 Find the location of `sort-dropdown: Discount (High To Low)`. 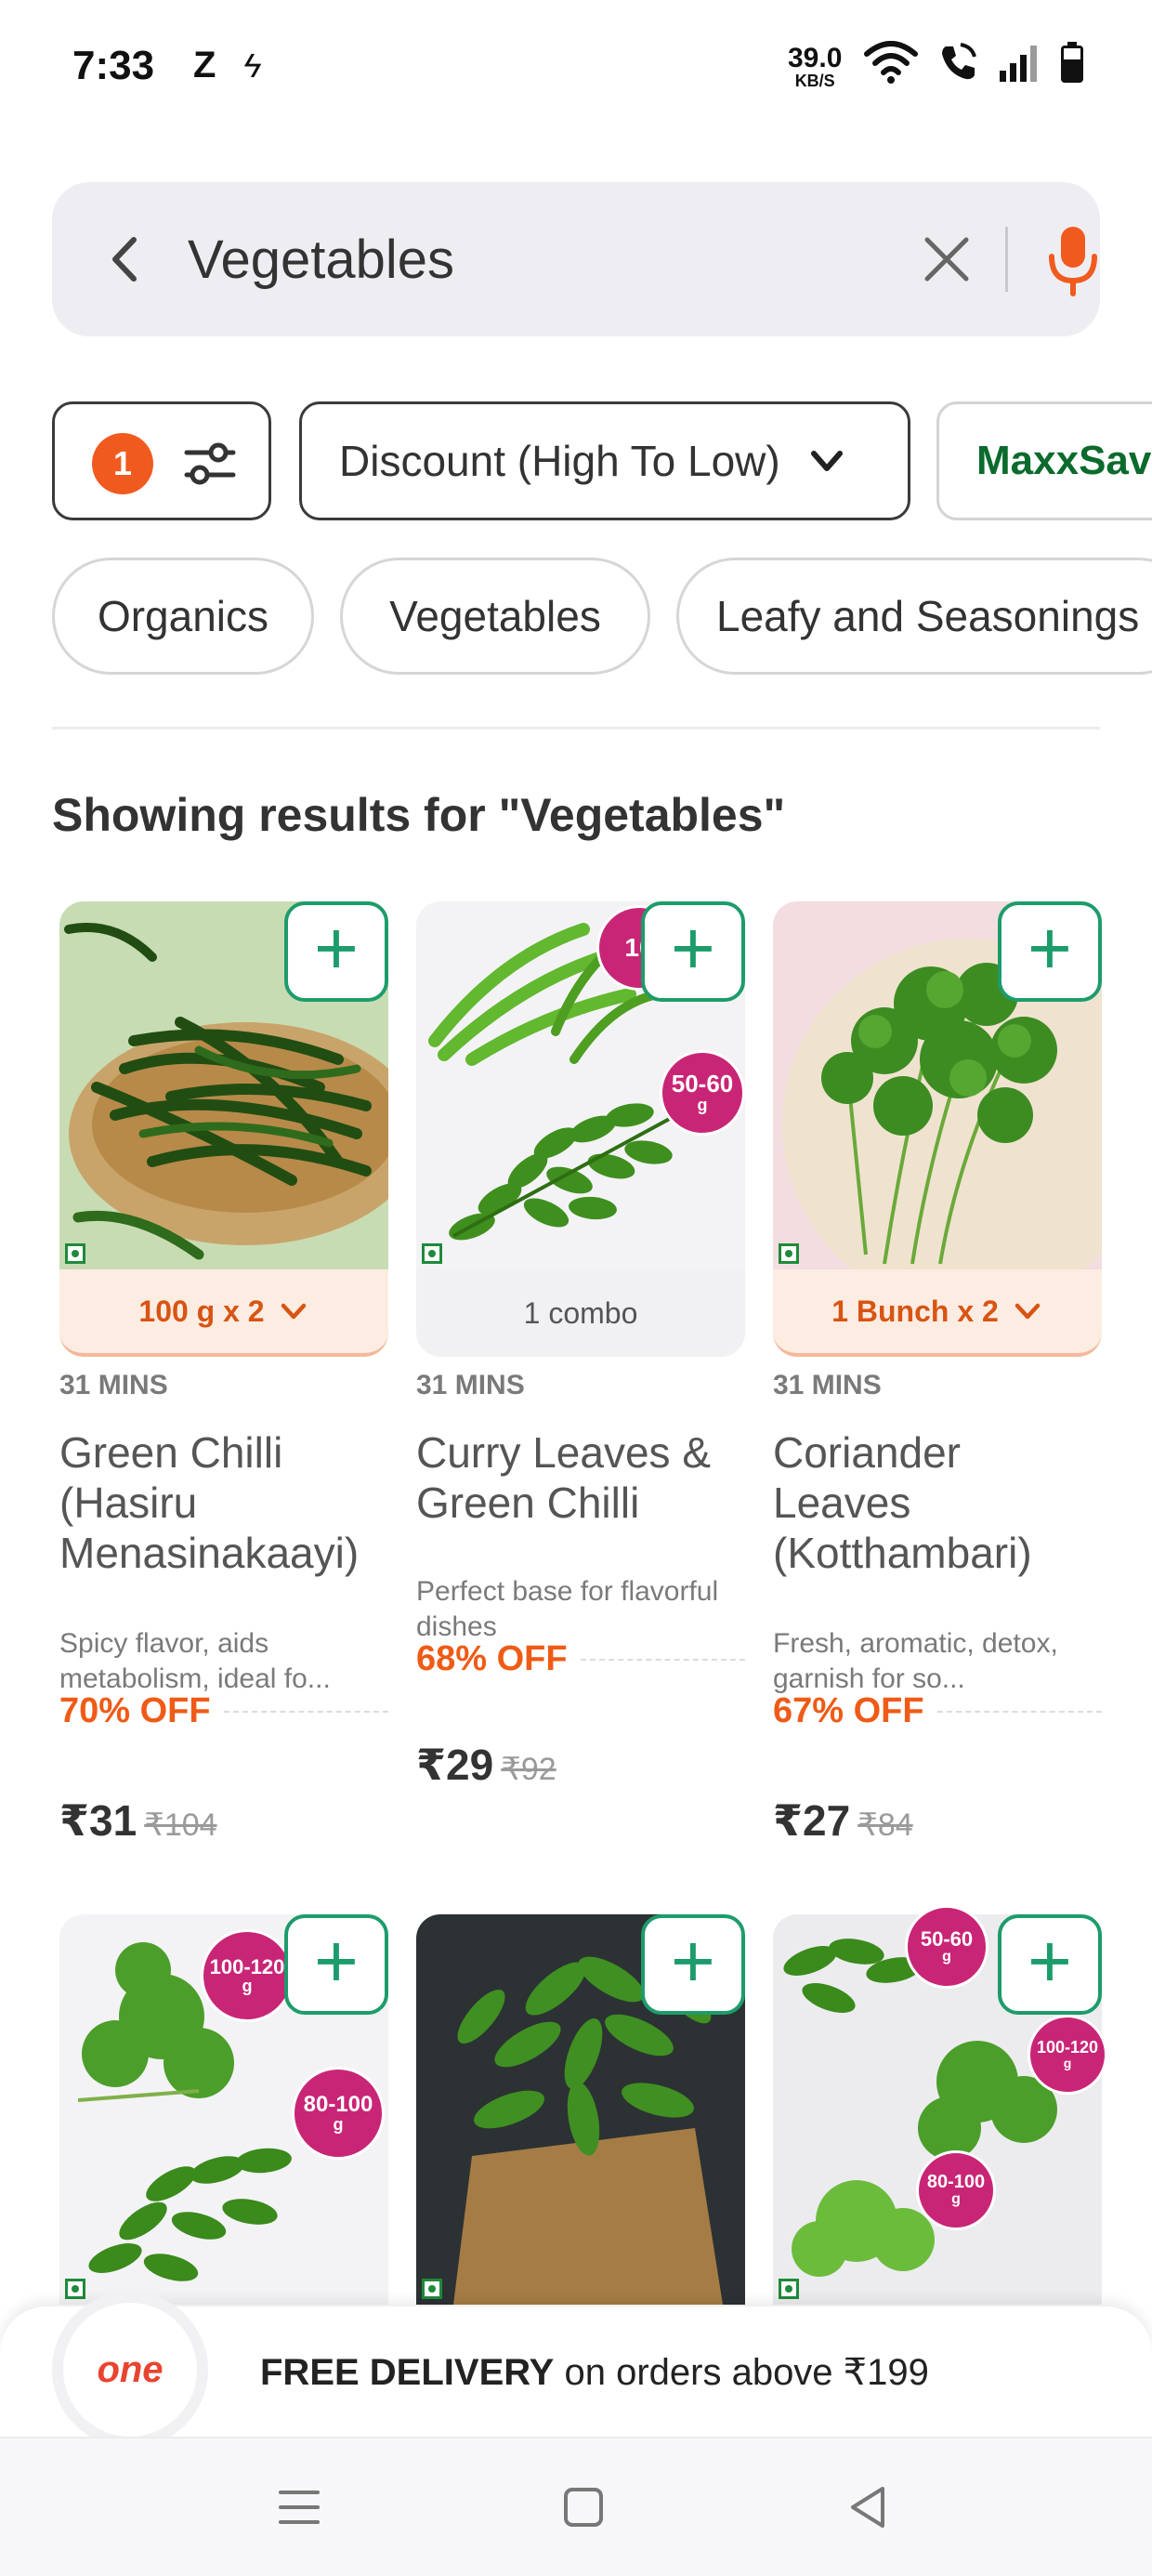

sort-dropdown: Discount (High To Low) is located at coordinates (604, 460).